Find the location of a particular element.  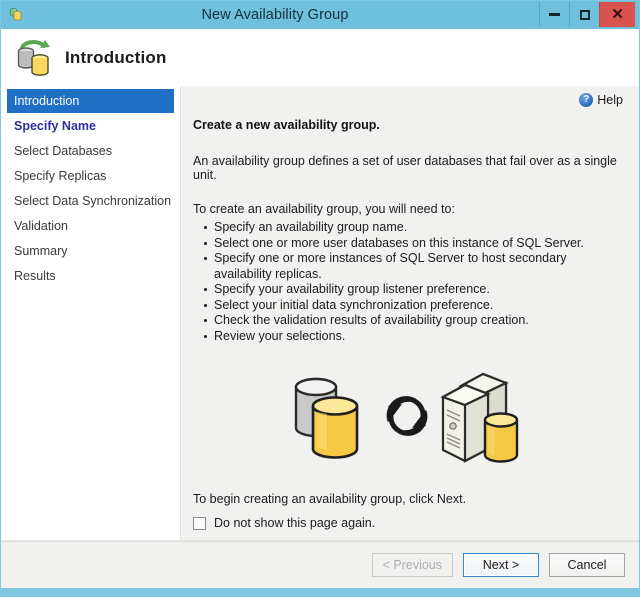

content-lead: Create a new availability group. is located at coordinates (286, 125).